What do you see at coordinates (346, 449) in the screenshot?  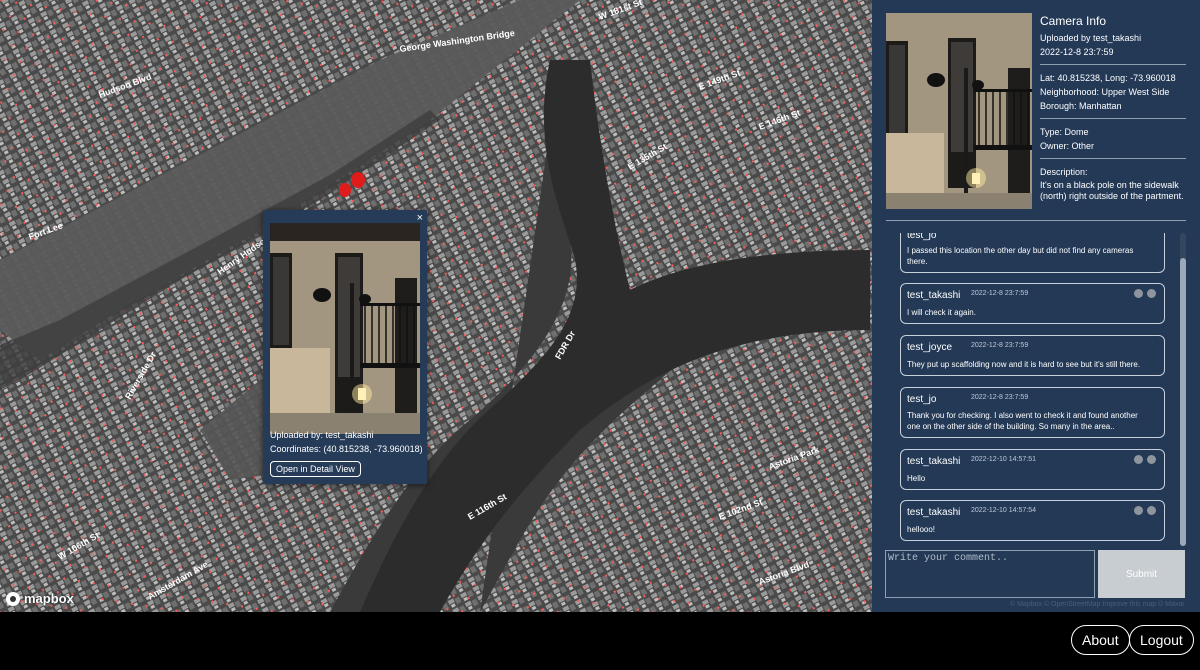 I see `popup-coordinates: Coordinates: (40.815238, -73.960018)` at bounding box center [346, 449].